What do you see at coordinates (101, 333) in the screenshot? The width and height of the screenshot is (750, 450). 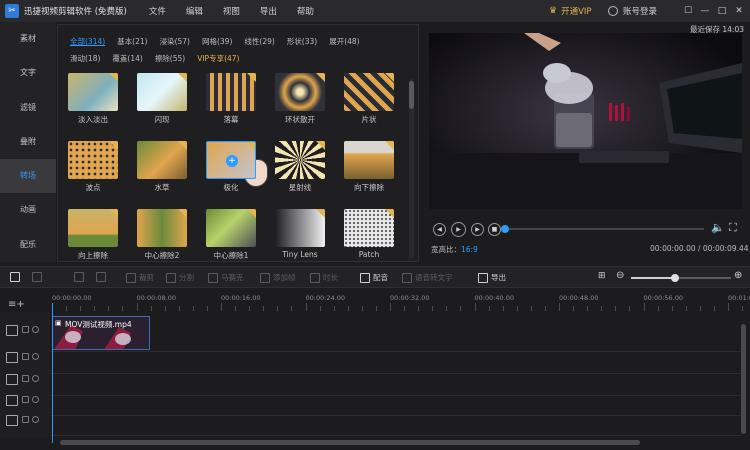 I see `video-clip: ▣ MOV测试视频.mp4` at bounding box center [101, 333].